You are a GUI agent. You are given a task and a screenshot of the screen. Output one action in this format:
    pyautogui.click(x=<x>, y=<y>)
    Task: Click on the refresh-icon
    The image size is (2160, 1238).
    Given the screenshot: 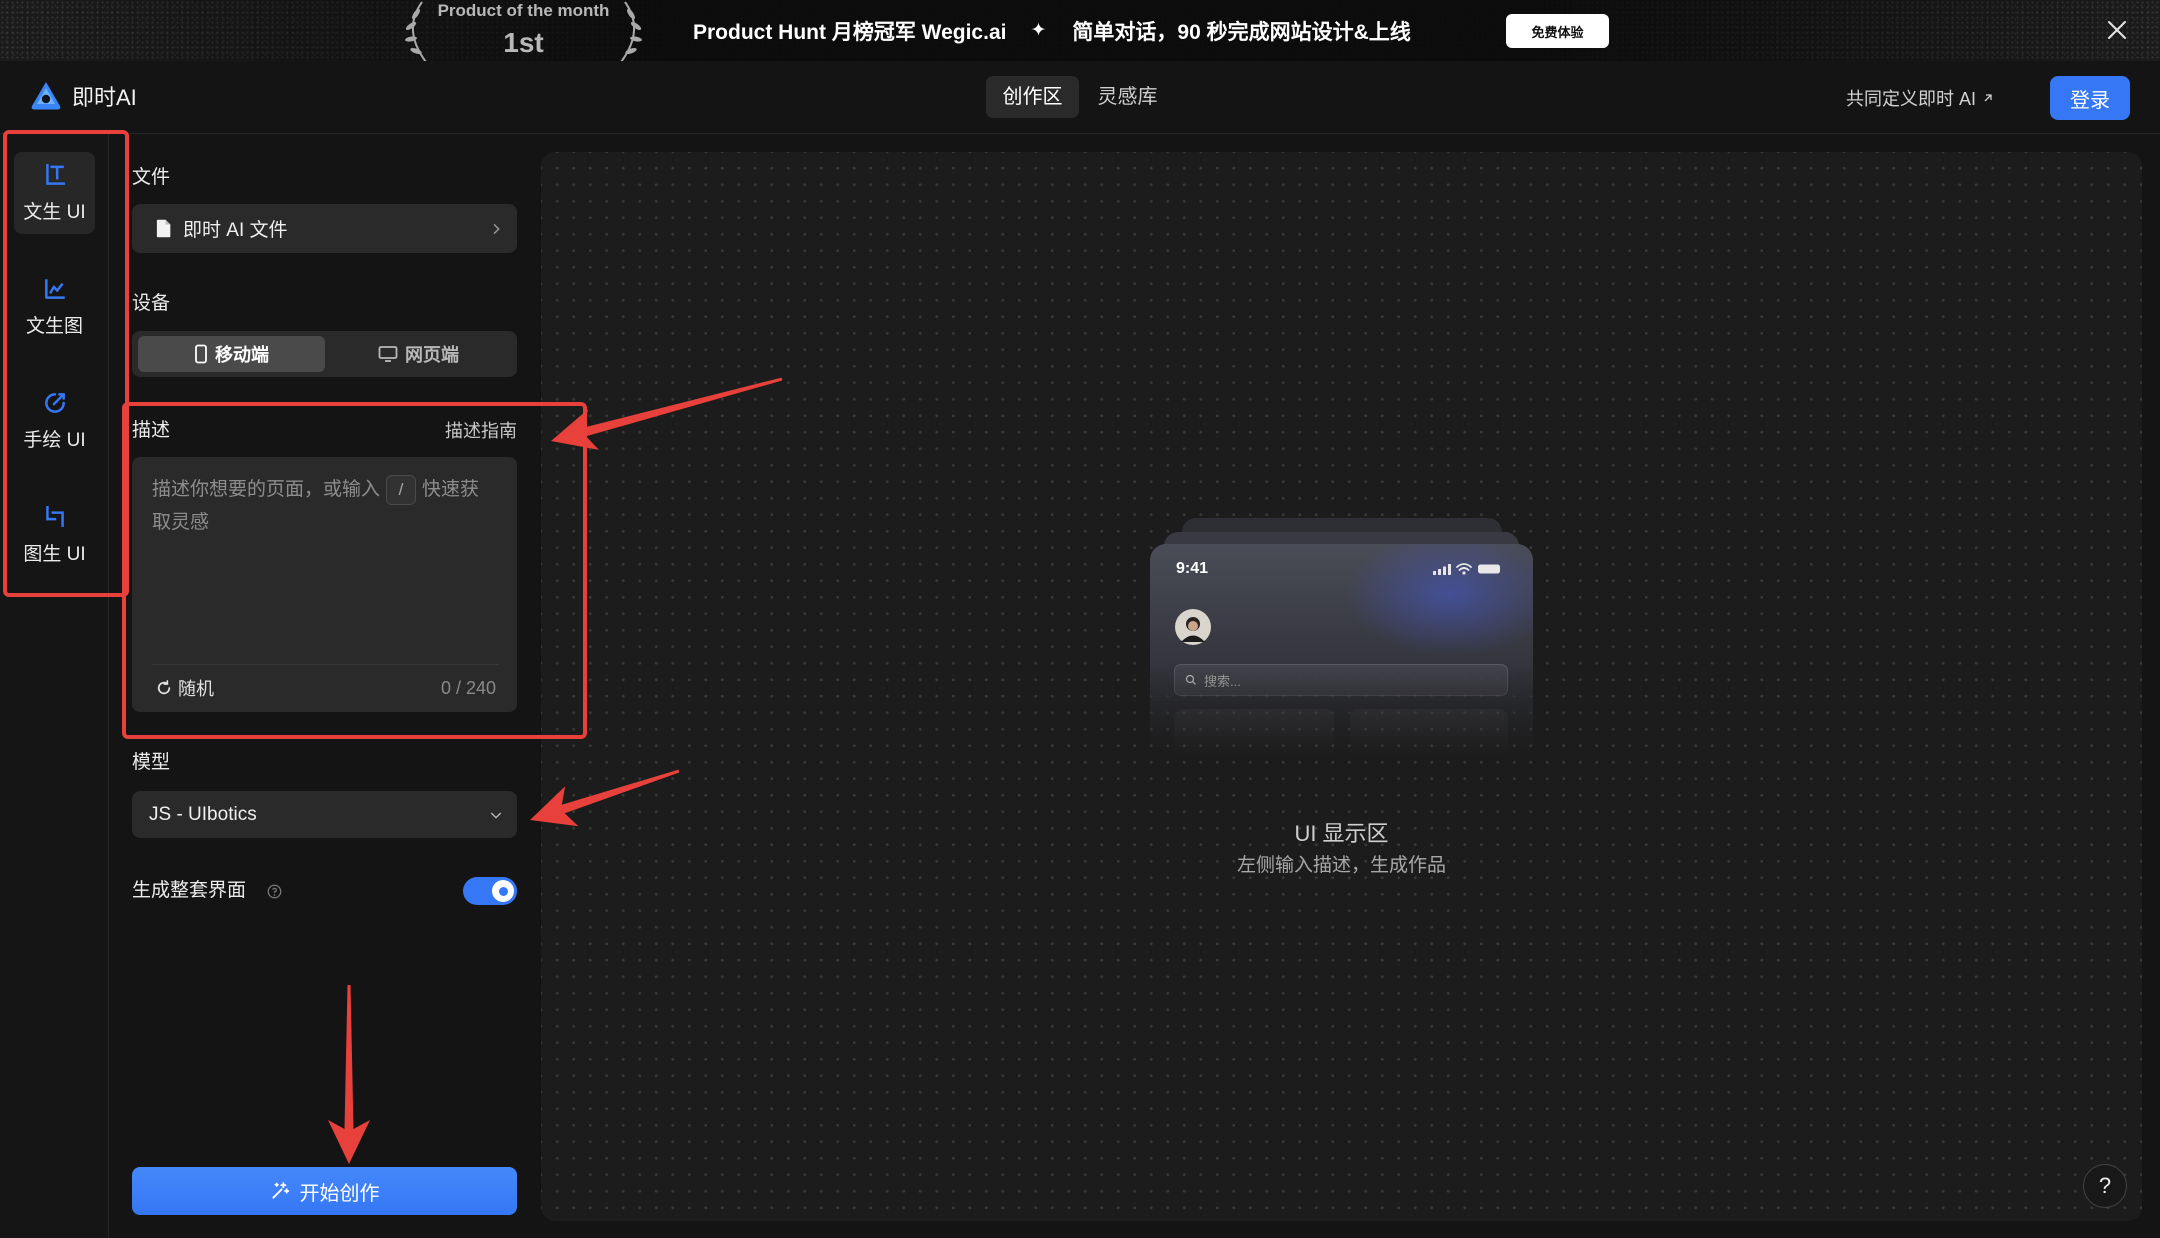 What is the action you would take?
    pyautogui.click(x=164, y=687)
    